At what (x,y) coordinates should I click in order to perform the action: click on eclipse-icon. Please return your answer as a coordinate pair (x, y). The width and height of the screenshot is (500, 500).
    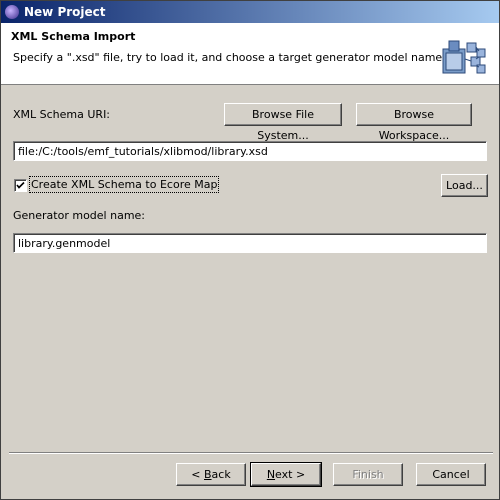
    Looking at the image, I should click on (12, 12).